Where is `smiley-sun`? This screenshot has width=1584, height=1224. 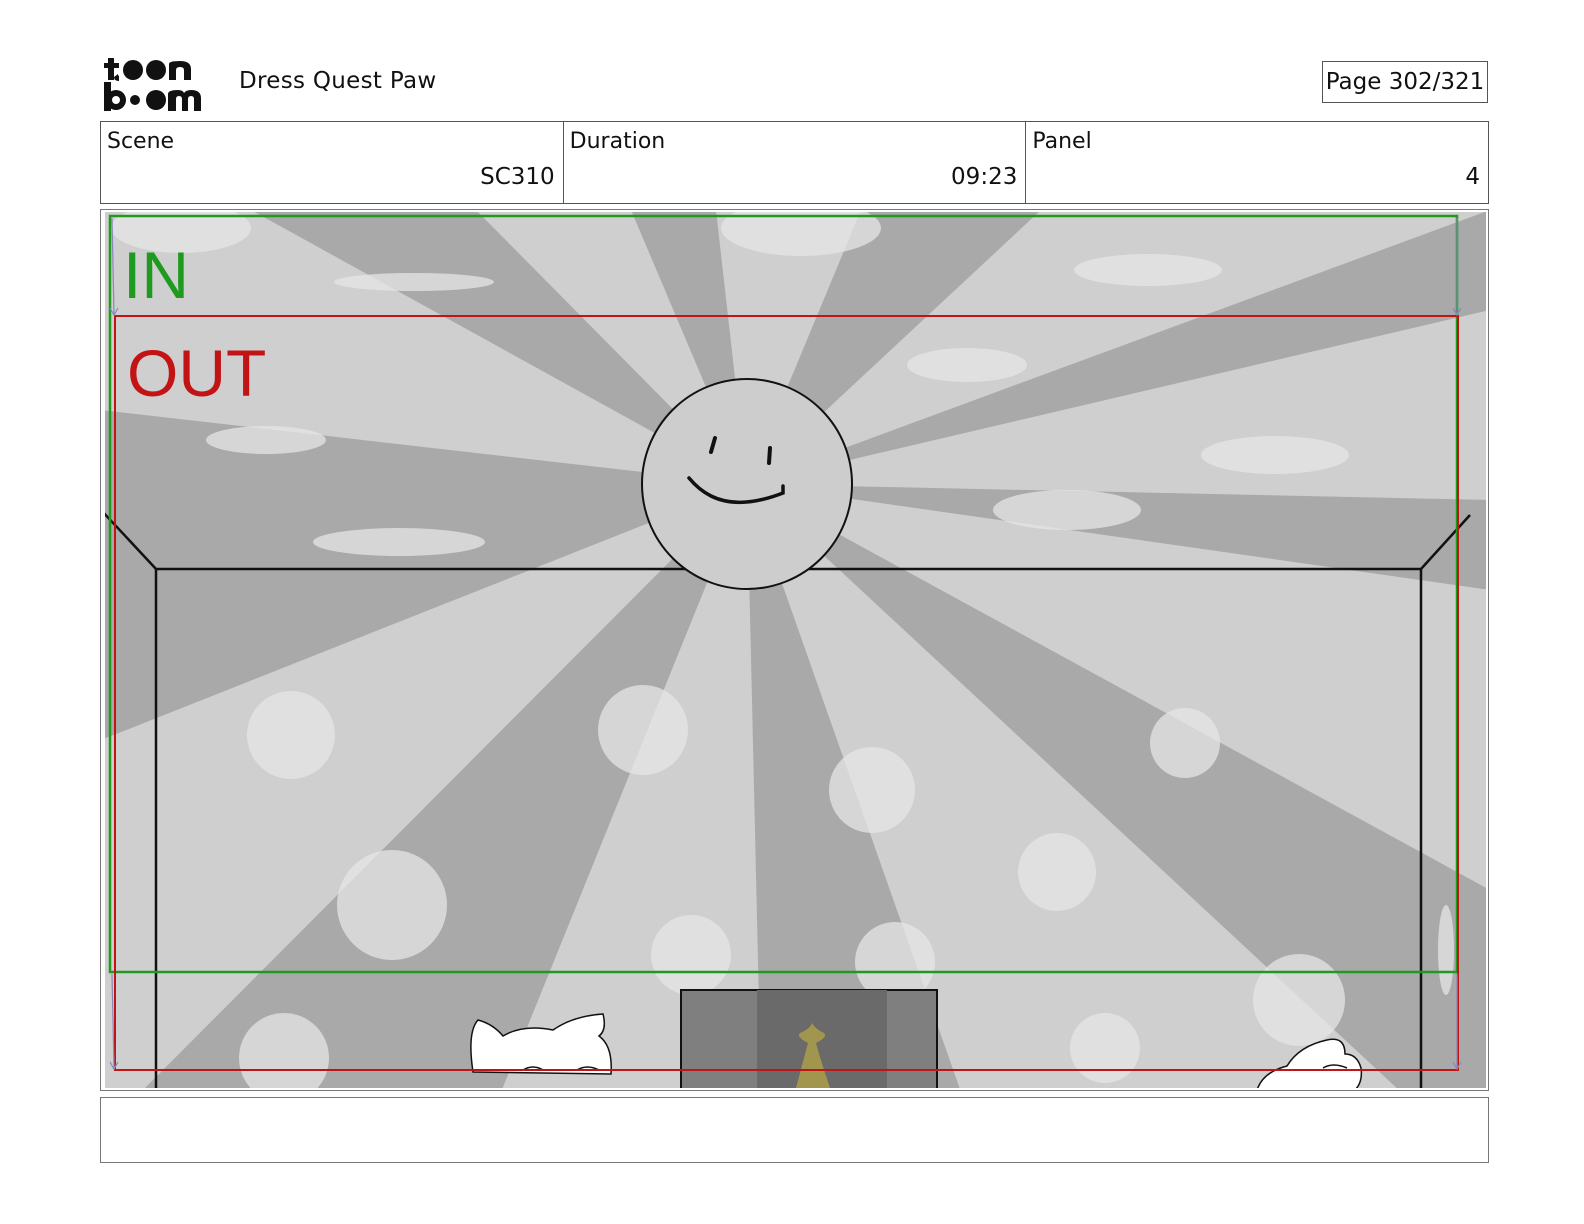
smiley-sun is located at coordinates (747, 484).